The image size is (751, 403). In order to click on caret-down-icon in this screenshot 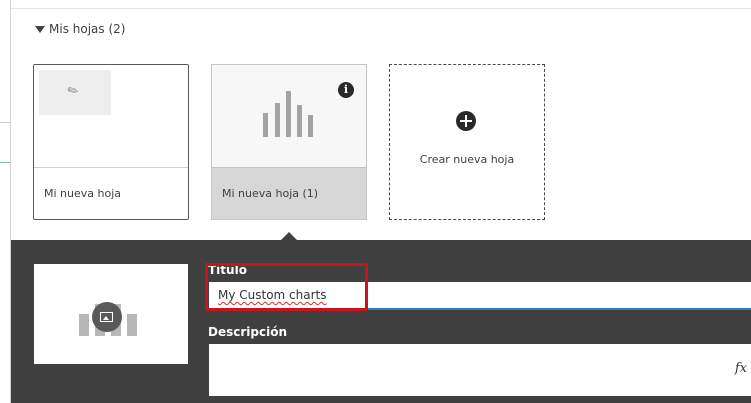, I will do `click(40, 29)`.